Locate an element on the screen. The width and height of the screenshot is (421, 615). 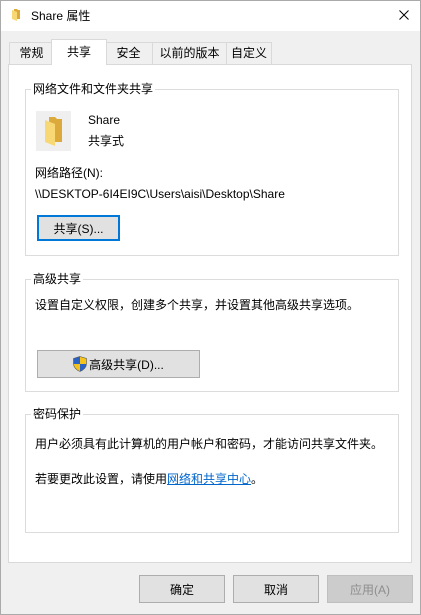
folder-name: Share is located at coordinates (104, 120).